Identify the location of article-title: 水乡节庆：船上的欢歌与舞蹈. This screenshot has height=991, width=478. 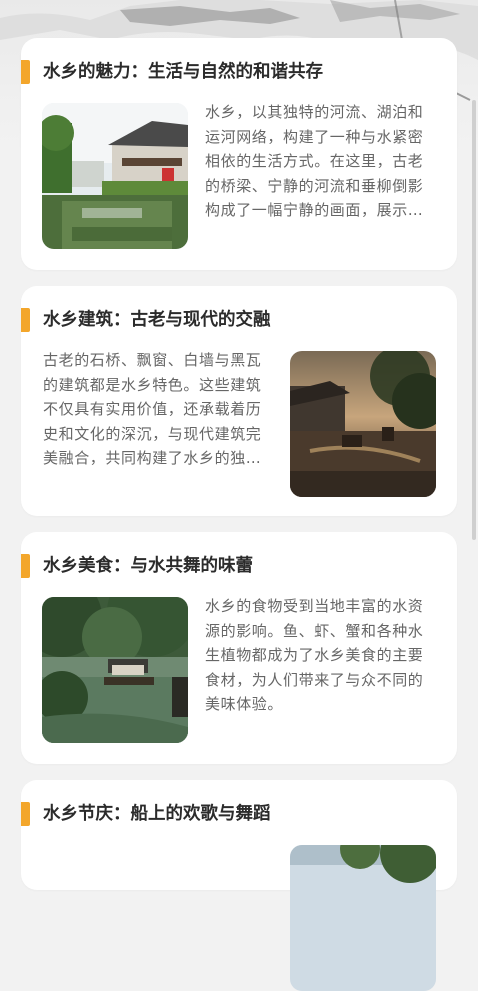
(157, 814).